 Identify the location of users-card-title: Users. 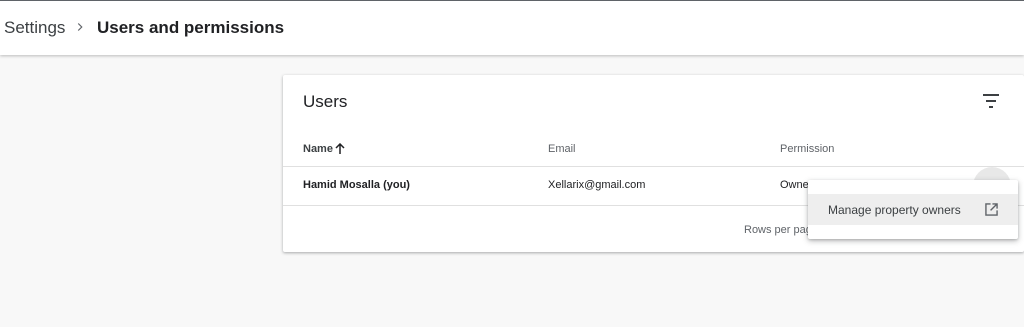
(325, 101).